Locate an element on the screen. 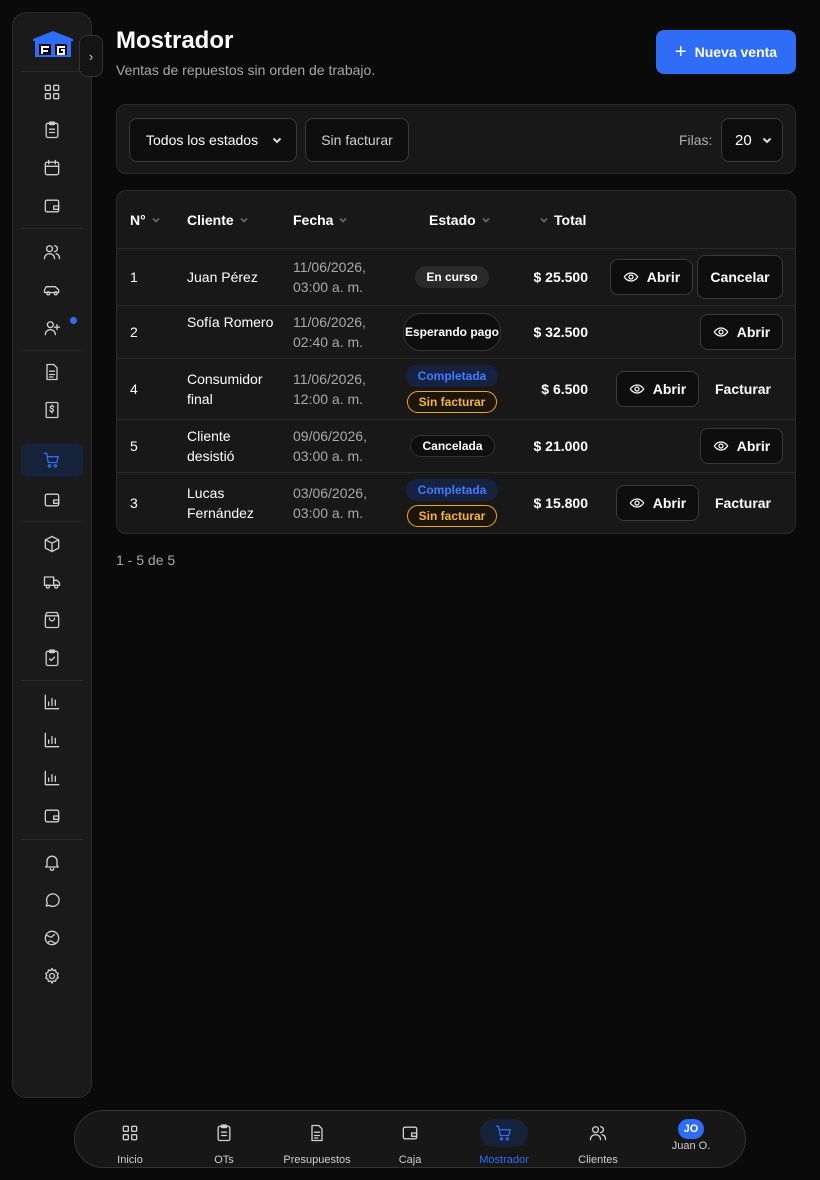 Image resolution: width=820 pixels, height=1180 pixels. rows-per-page-label: Filas: is located at coordinates (696, 140).